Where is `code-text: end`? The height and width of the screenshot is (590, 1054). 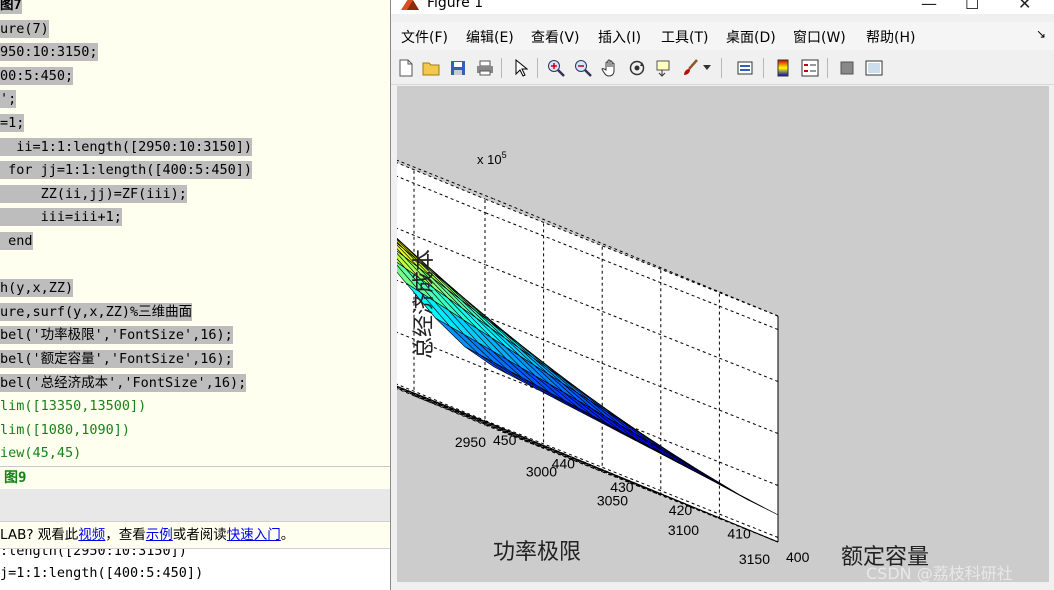 code-text: end is located at coordinates (16, 241).